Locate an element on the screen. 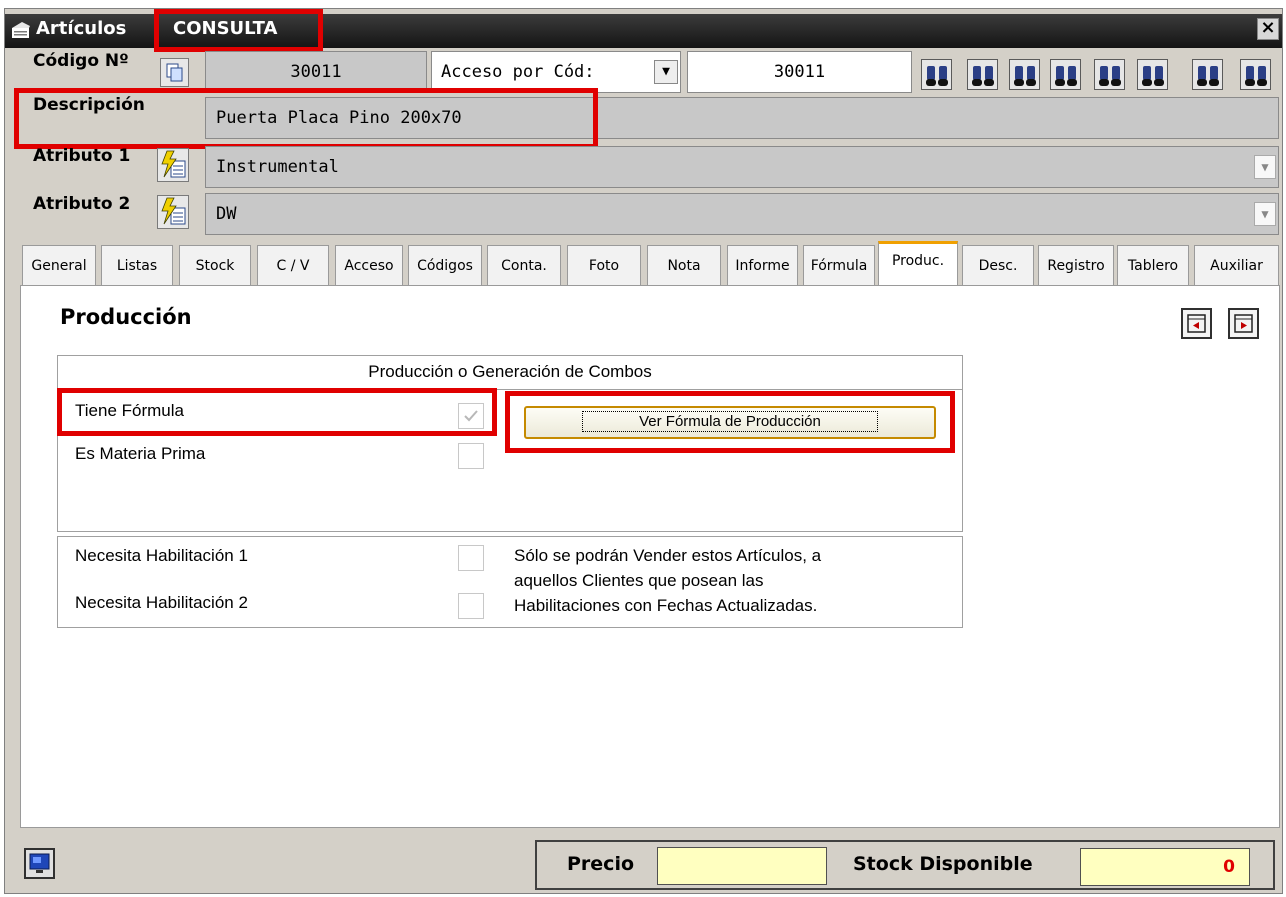 The height and width of the screenshot is (897, 1286). tab-auxiliar: Auxiliar is located at coordinates (1236, 265).